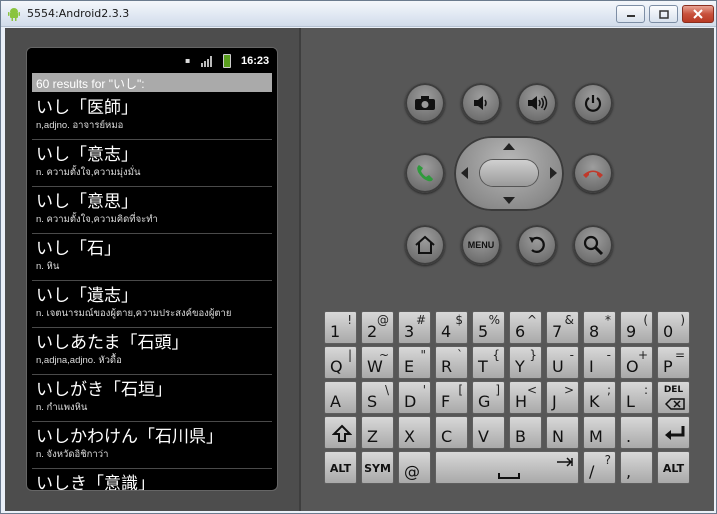 Image resolution: width=717 pixels, height=514 pixels. I want to click on alt-key-right: ALT, so click(673, 467).